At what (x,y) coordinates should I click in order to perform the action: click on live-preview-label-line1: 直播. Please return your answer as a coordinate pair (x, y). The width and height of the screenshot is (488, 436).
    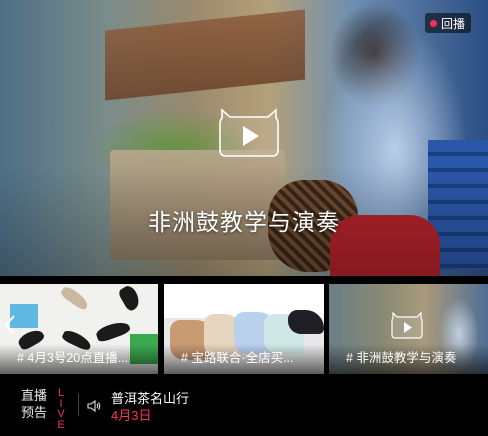
    Looking at the image, I should click on (34, 395).